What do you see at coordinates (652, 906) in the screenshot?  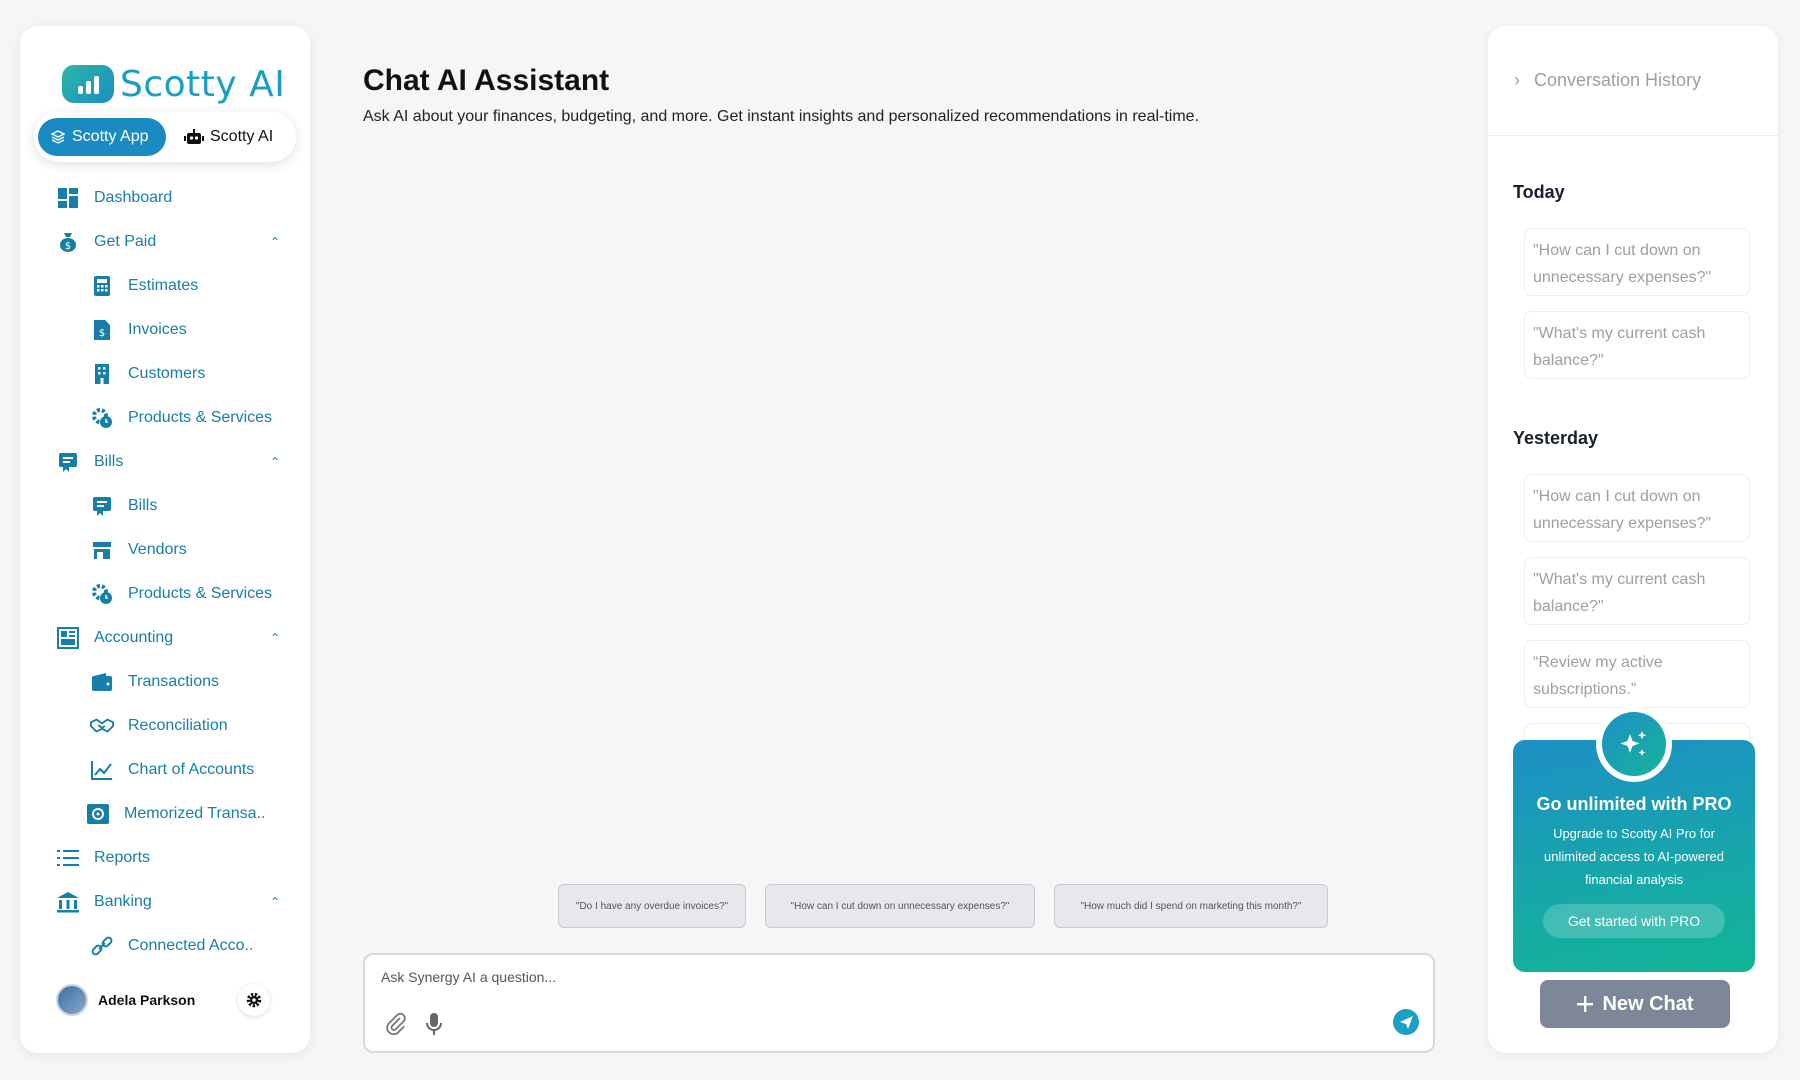 I see `suggestion-chip: "Do I have any overdue invoices?"` at bounding box center [652, 906].